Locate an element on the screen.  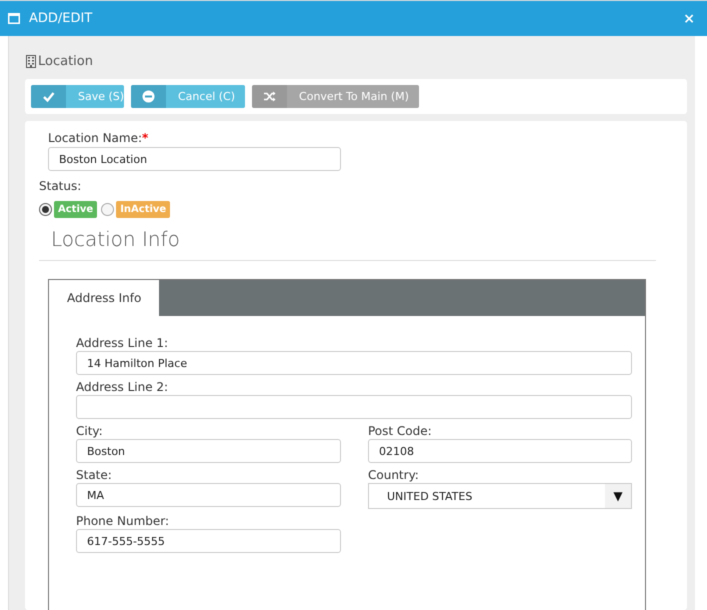
required-mark: * is located at coordinates (145, 138).